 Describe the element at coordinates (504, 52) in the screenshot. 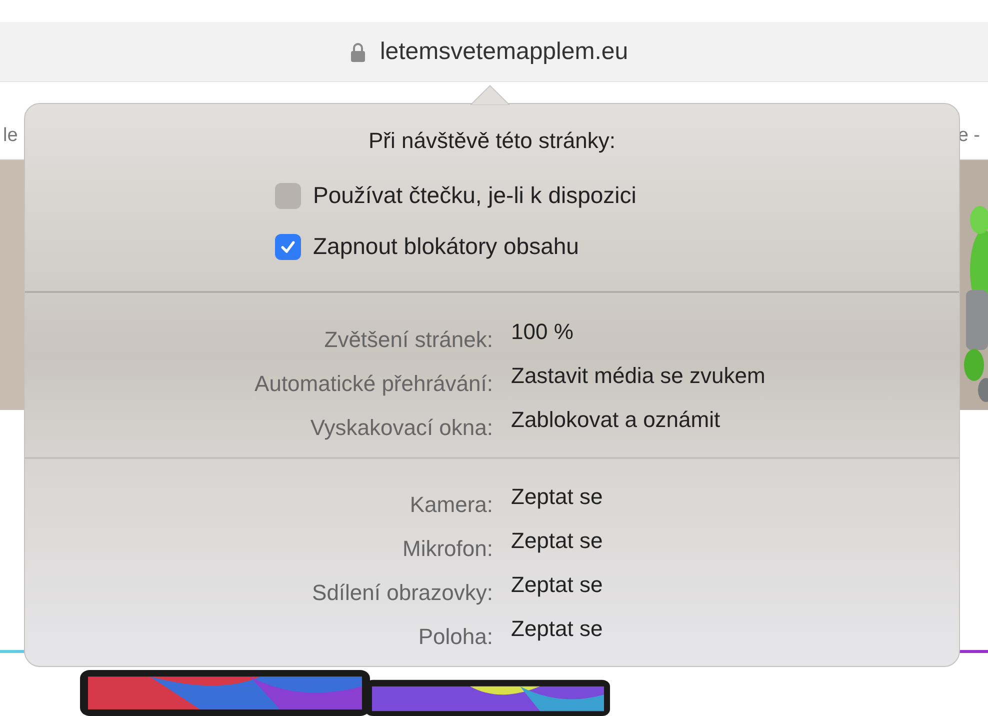

I see `url-text: letemsvetemapplem.eu` at that location.